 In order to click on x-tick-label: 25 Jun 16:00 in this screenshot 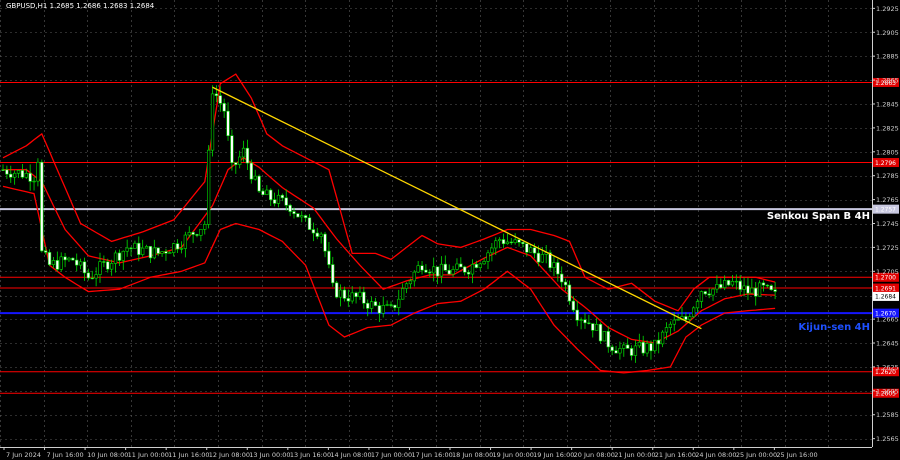, I will do `click(796, 455)`.